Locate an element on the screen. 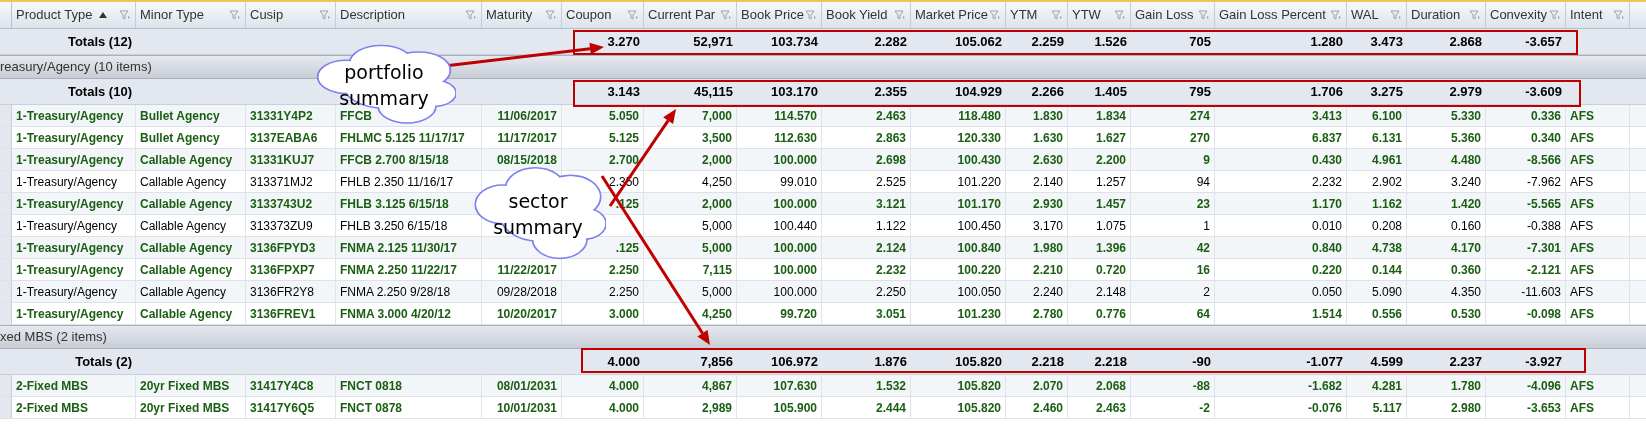 The height and width of the screenshot is (426, 1646). table-cell-text: -0.098 is located at coordinates (1543, 314).